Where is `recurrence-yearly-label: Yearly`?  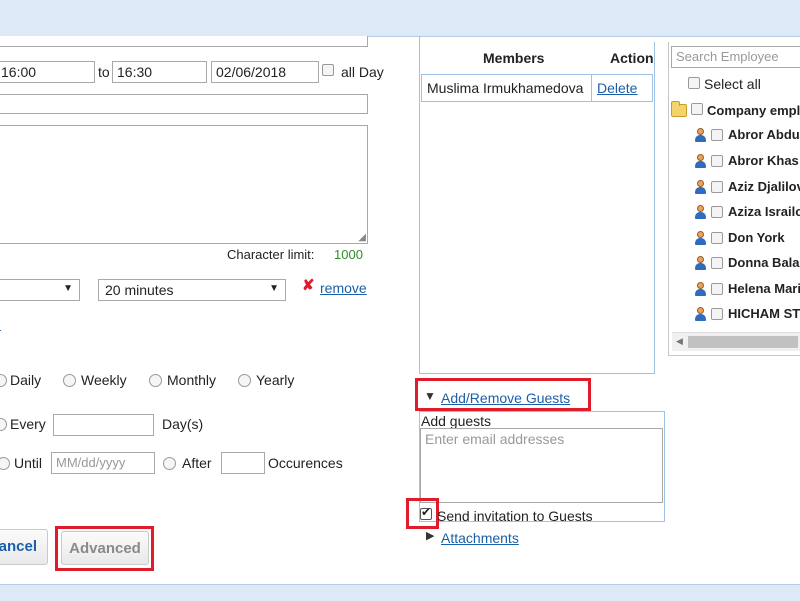
recurrence-yearly-label: Yearly is located at coordinates (275, 380).